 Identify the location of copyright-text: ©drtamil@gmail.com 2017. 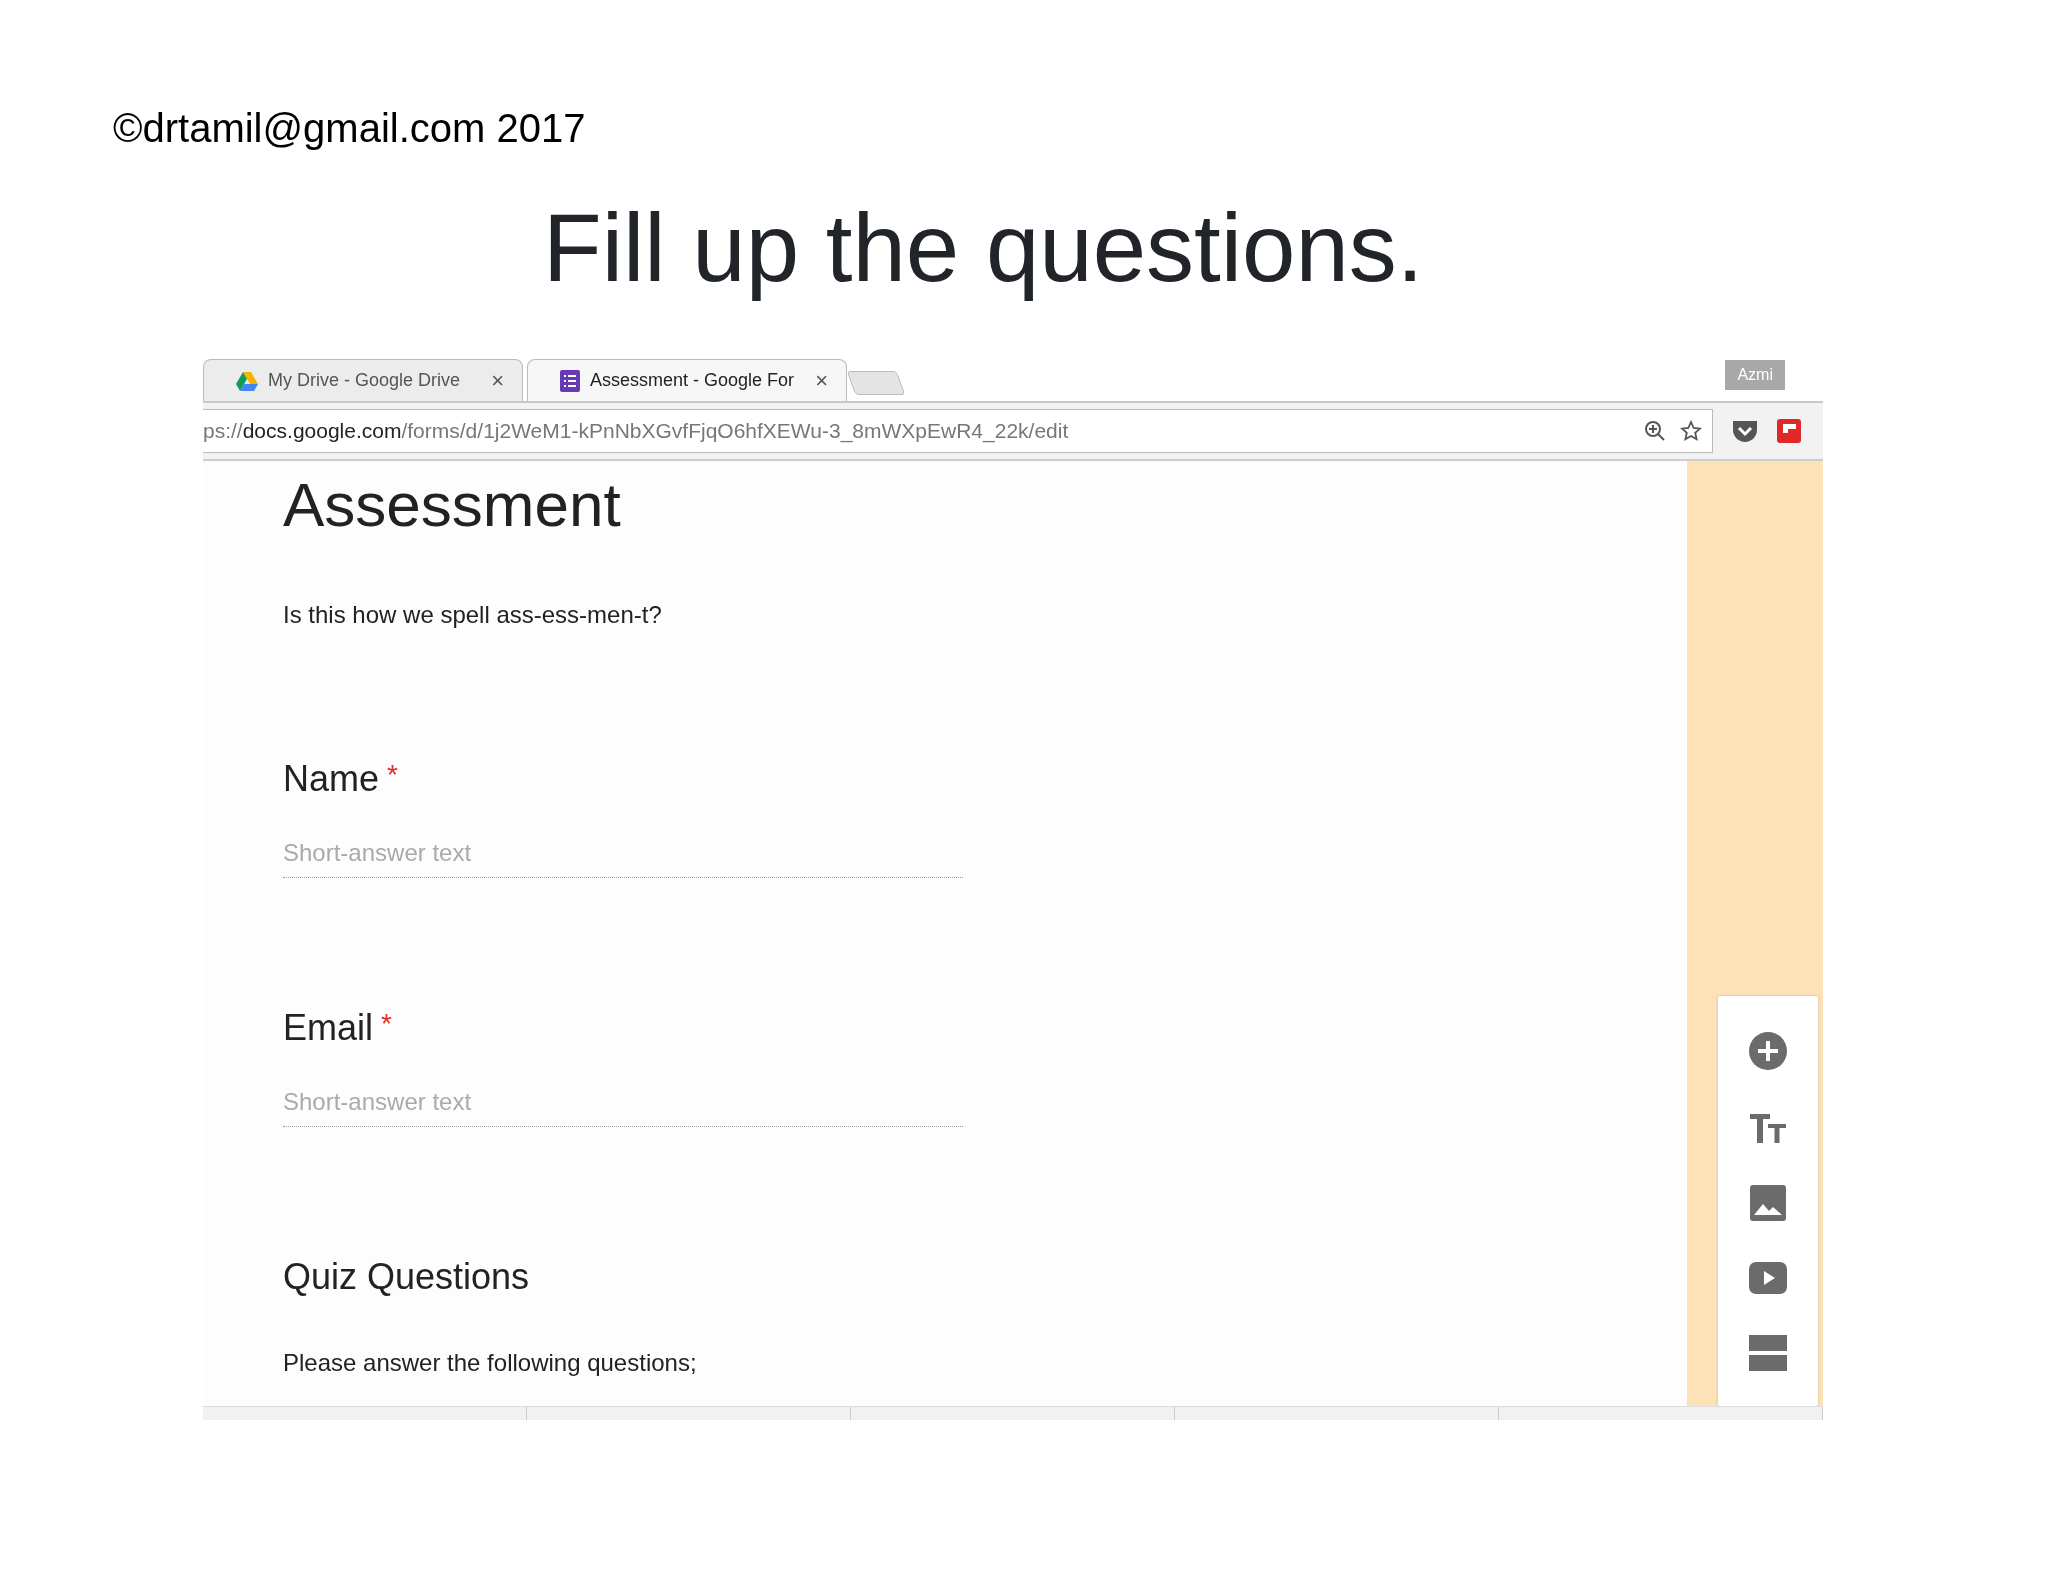
(350, 128).